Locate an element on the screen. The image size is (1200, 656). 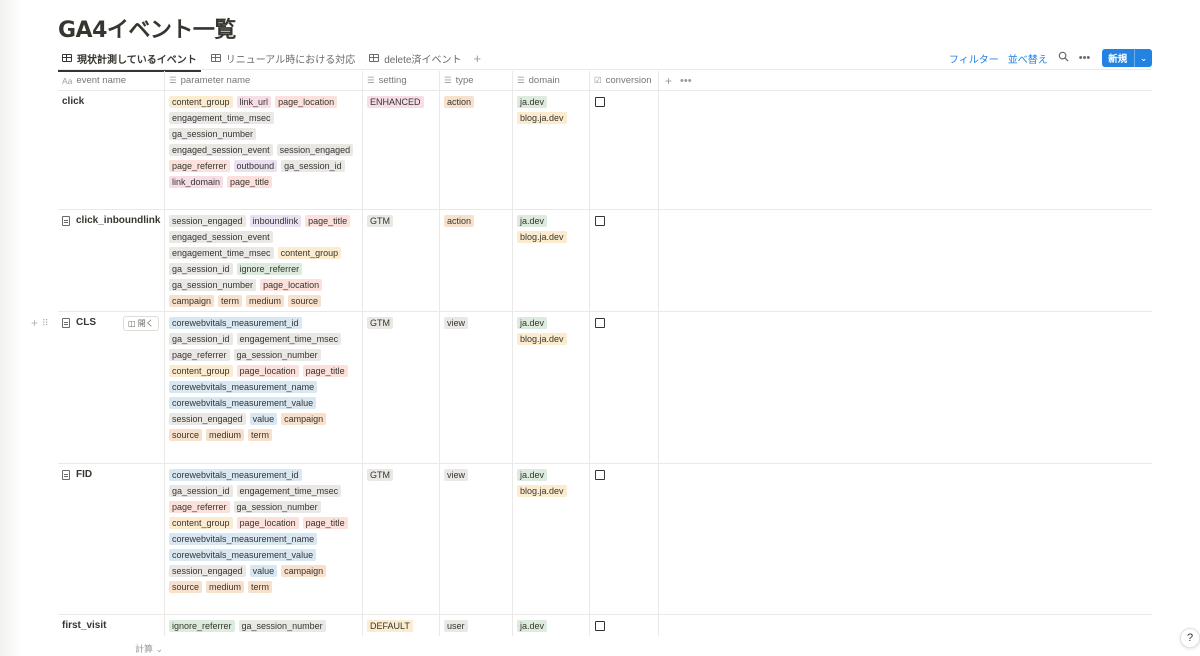
select-tag: corewebvitals_measurement_value is located at coordinates (243, 555).